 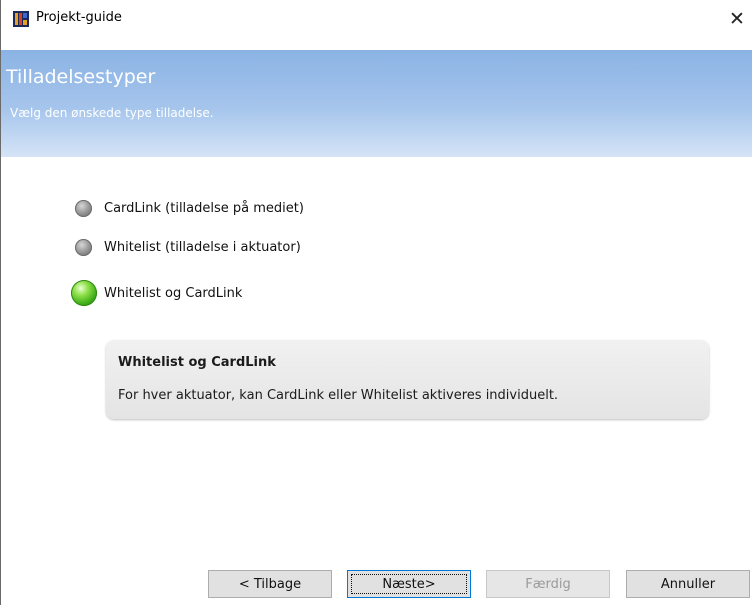 What do you see at coordinates (79, 17) in the screenshot?
I see `window-title: Projekt-guide` at bounding box center [79, 17].